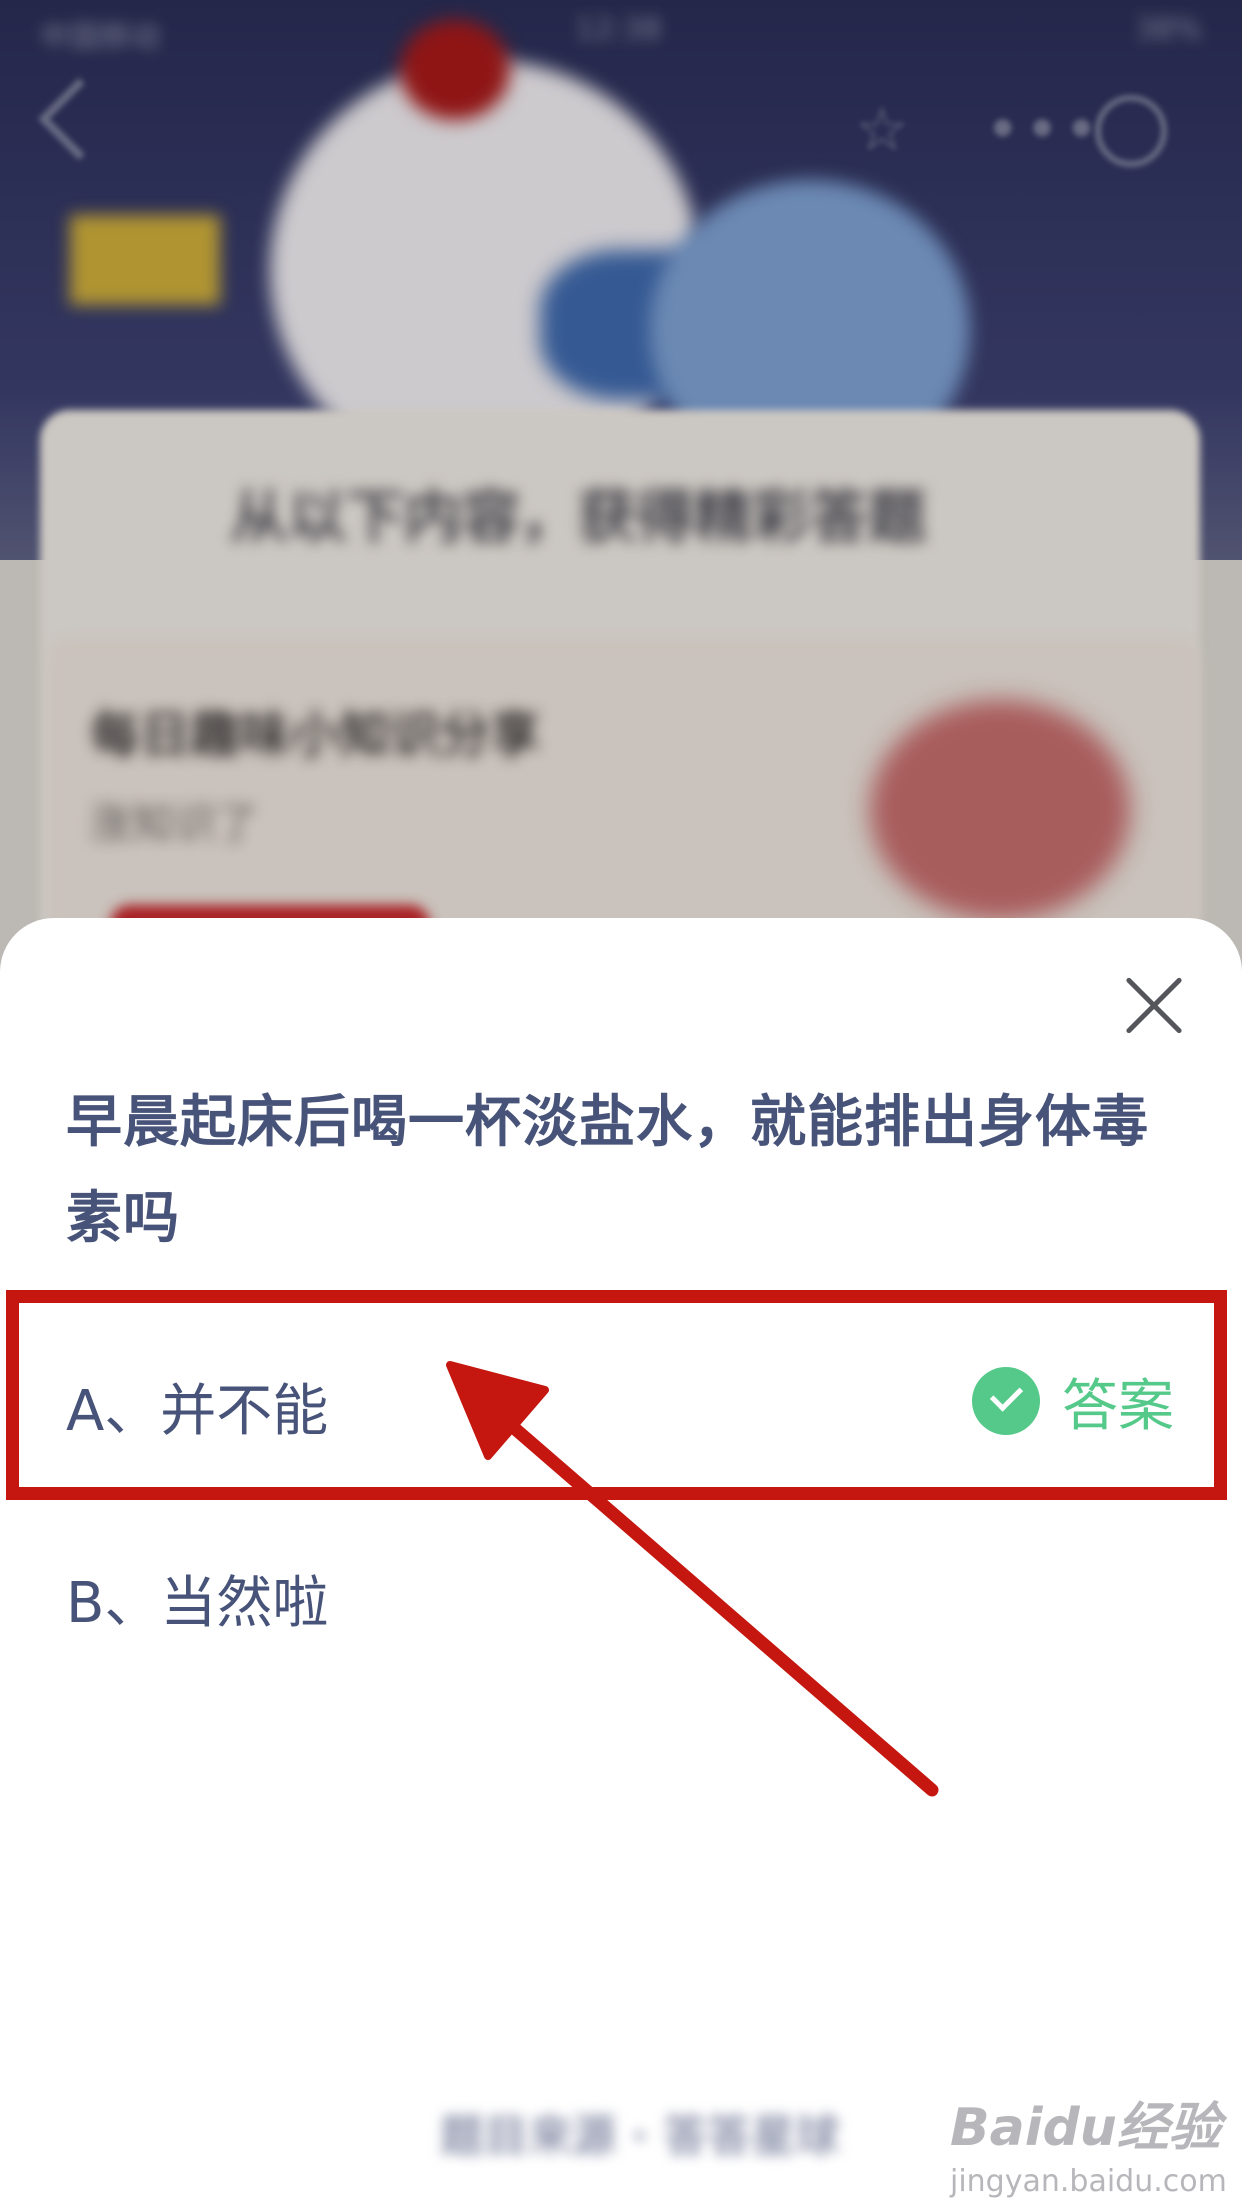 The image size is (1242, 2208). I want to click on option-b: B、当然啦, so click(621, 1595).